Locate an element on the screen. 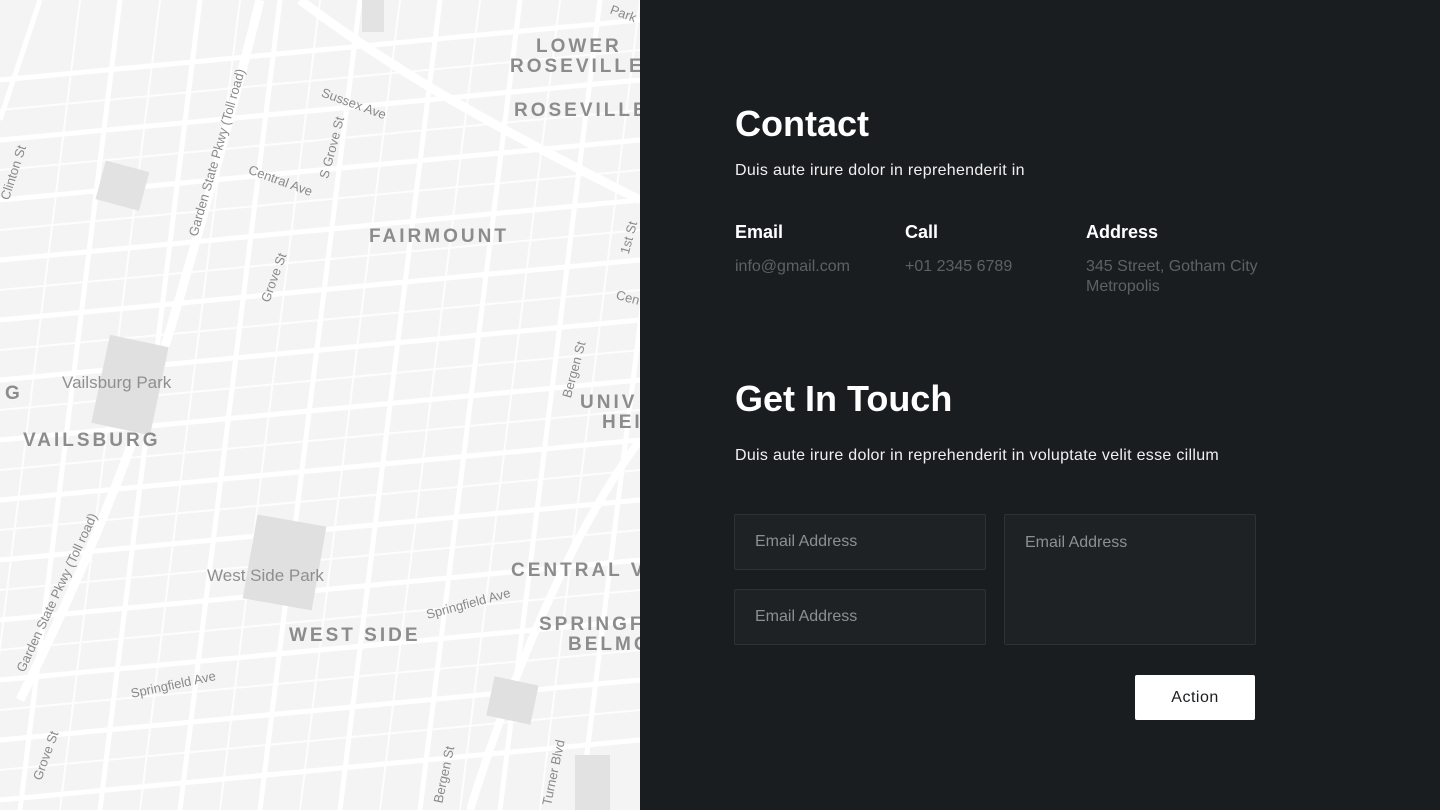 The image size is (1440, 810). contact-title: Contact is located at coordinates (802, 123).